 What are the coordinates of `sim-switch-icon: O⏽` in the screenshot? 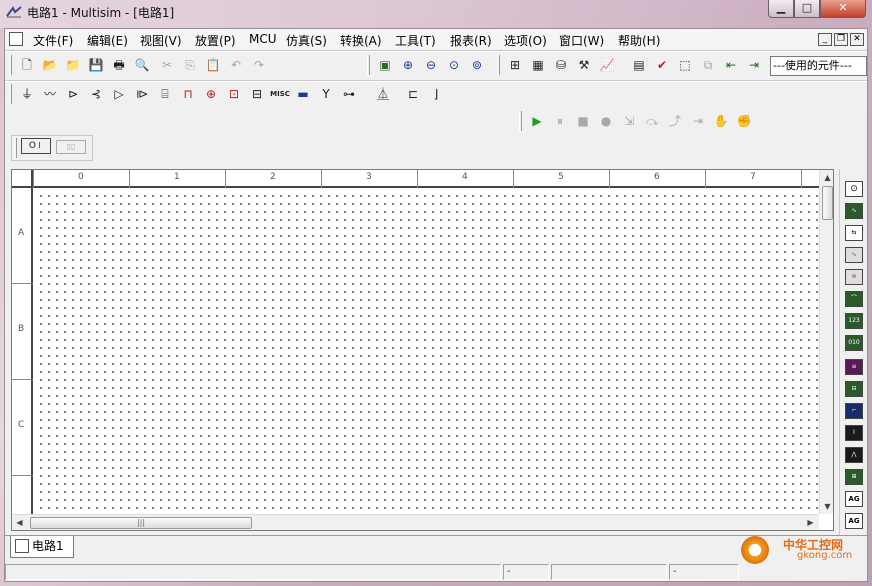 It's located at (36, 146).